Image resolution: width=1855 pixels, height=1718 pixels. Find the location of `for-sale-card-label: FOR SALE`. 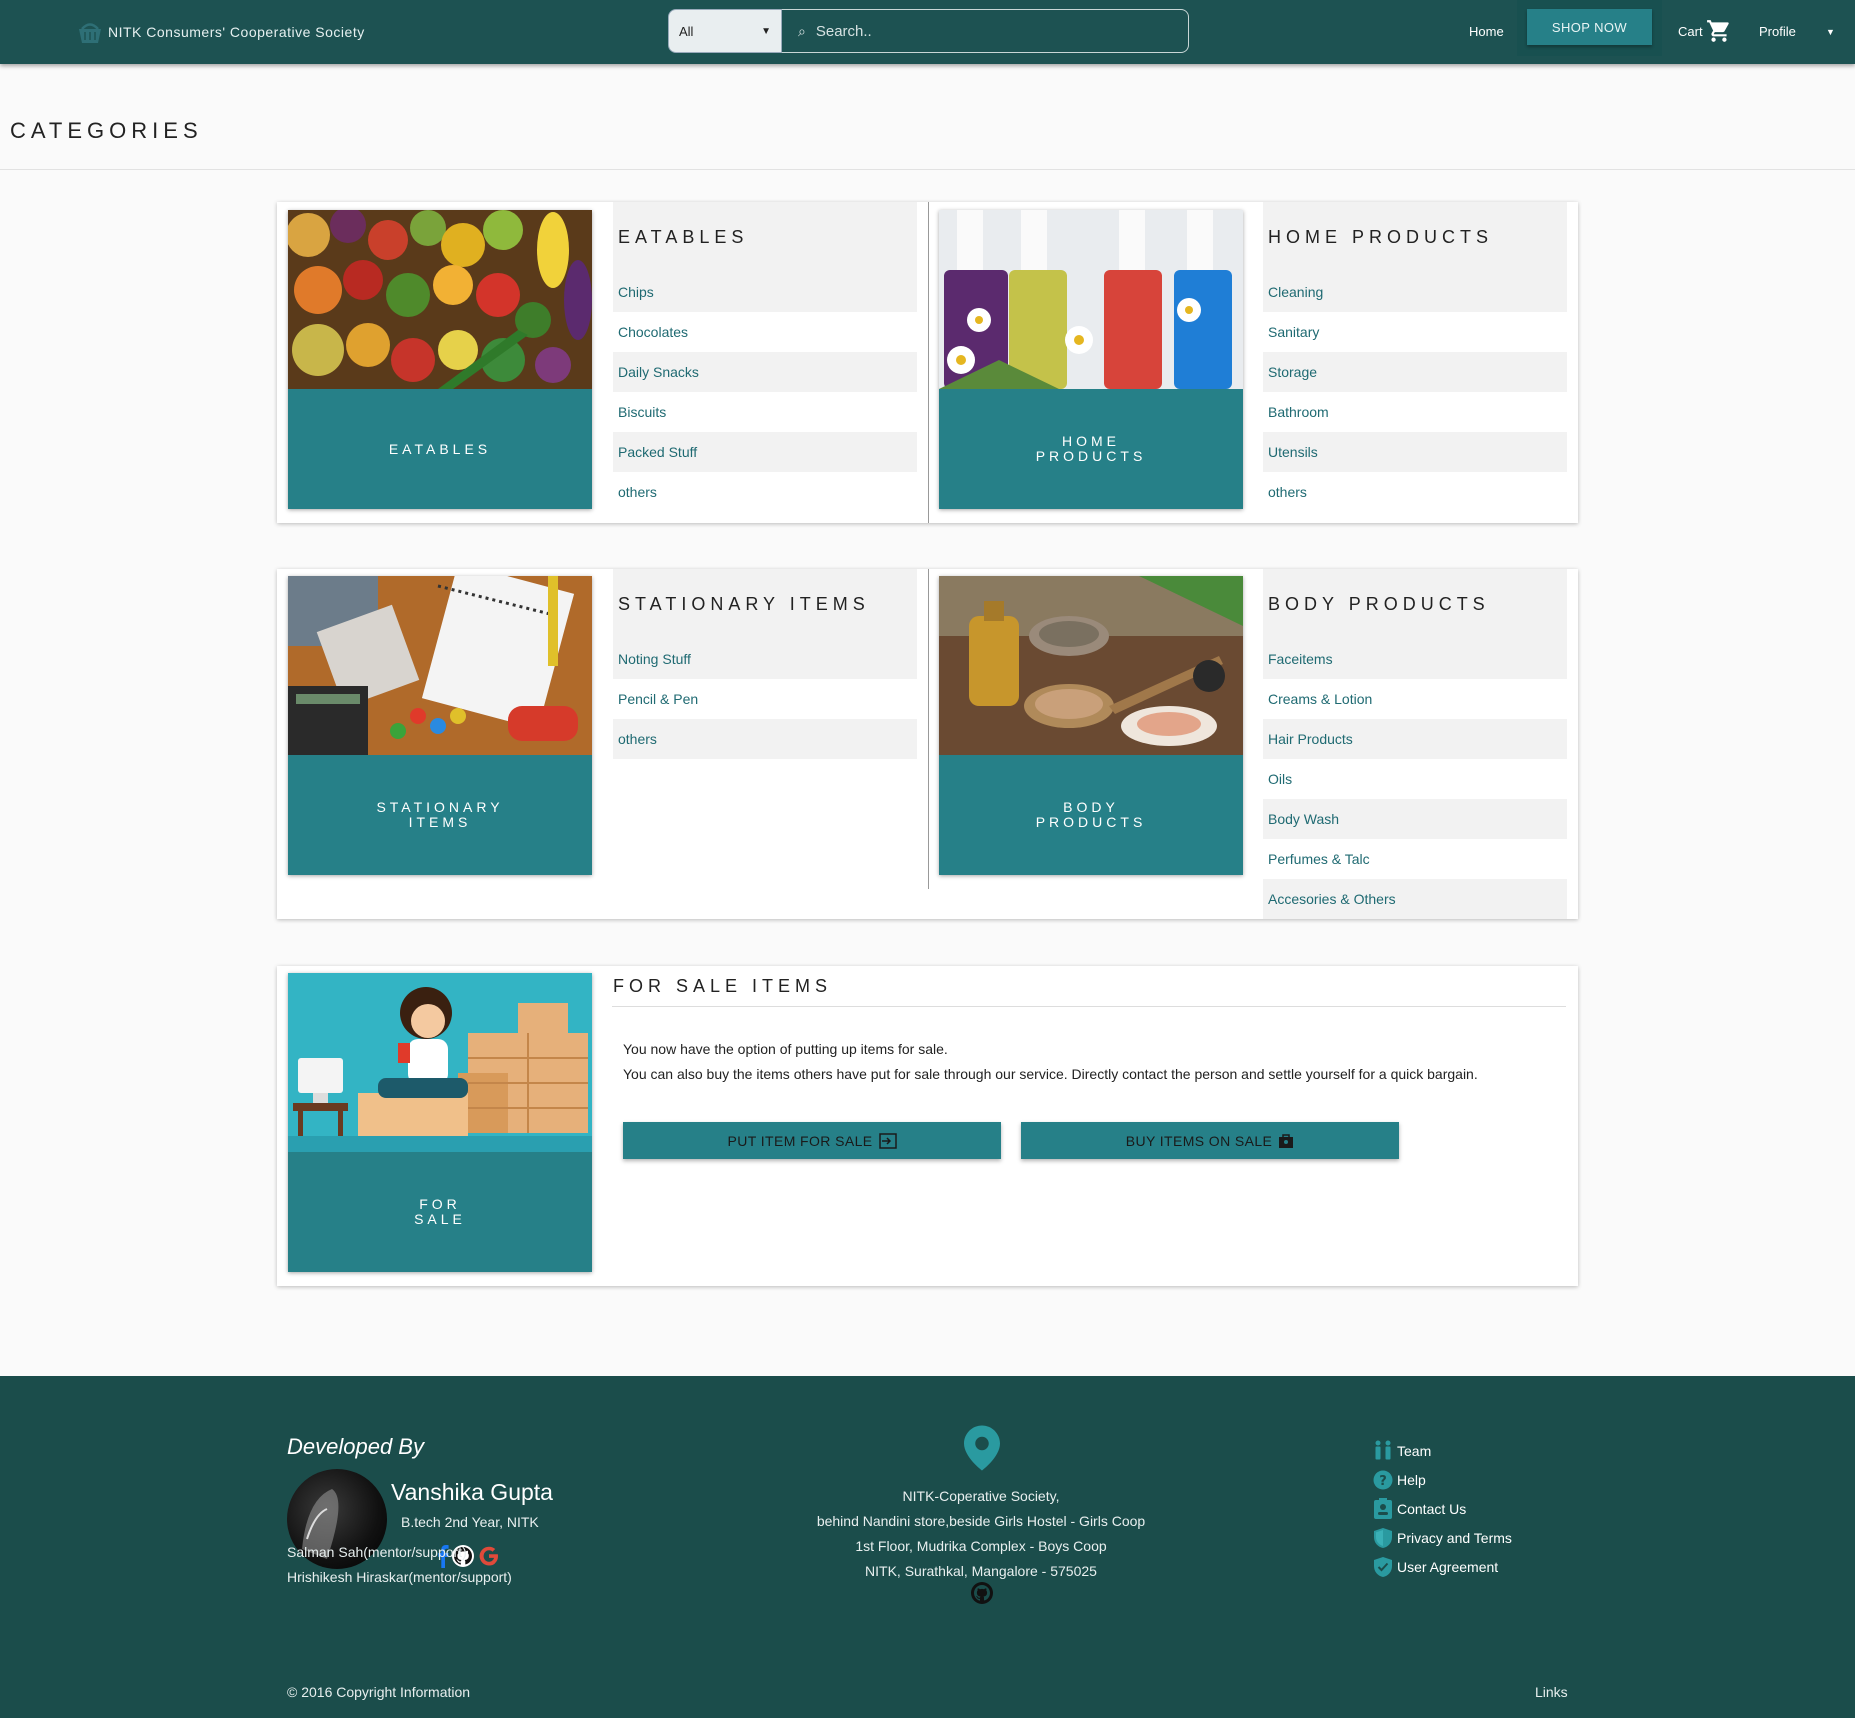

for-sale-card-label: FOR SALE is located at coordinates (440, 1212).